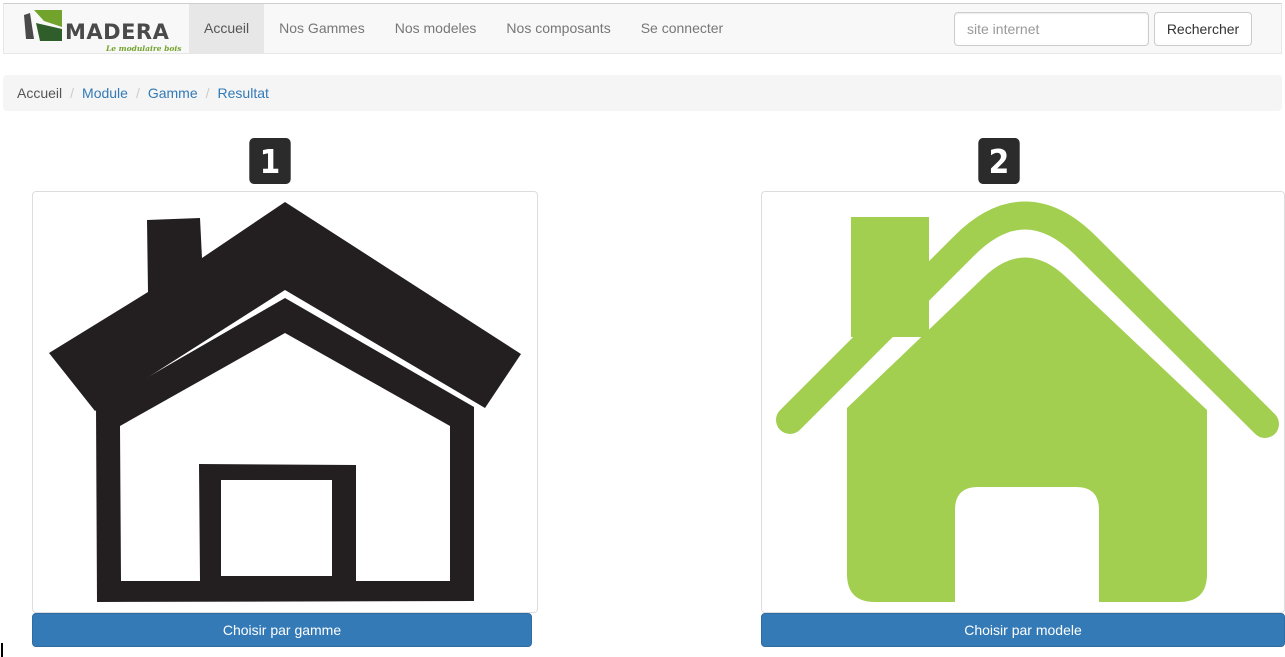 This screenshot has height=657, width=1285. I want to click on brand-logo: MADERA Le modulaire bois, so click(102, 30).